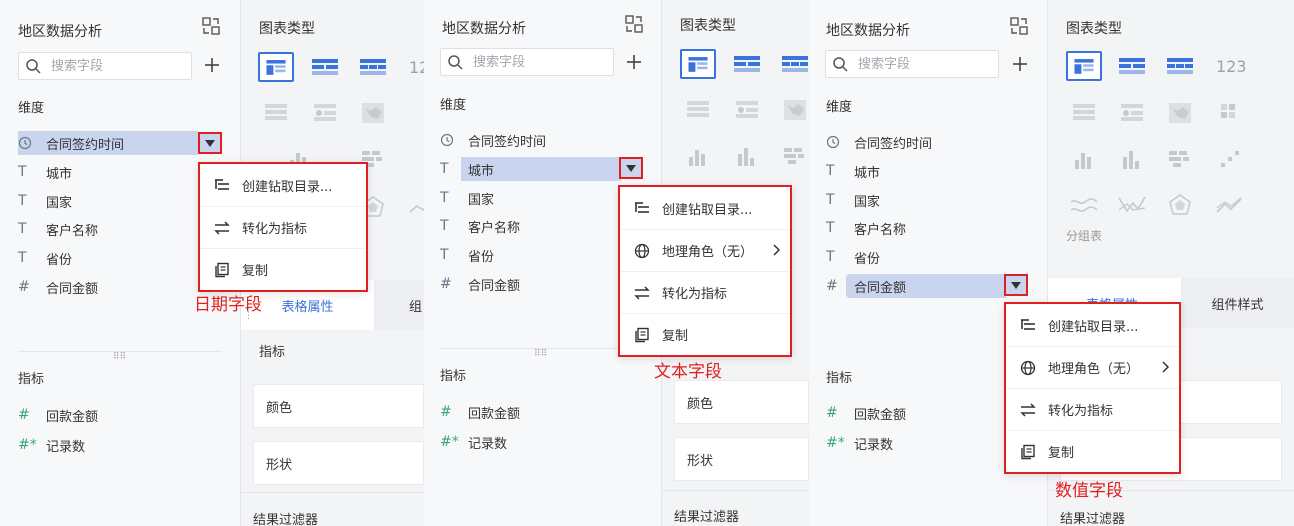 The height and width of the screenshot is (526, 1294). What do you see at coordinates (1180, 205) in the screenshot?
I see `radar-chart-icon` at bounding box center [1180, 205].